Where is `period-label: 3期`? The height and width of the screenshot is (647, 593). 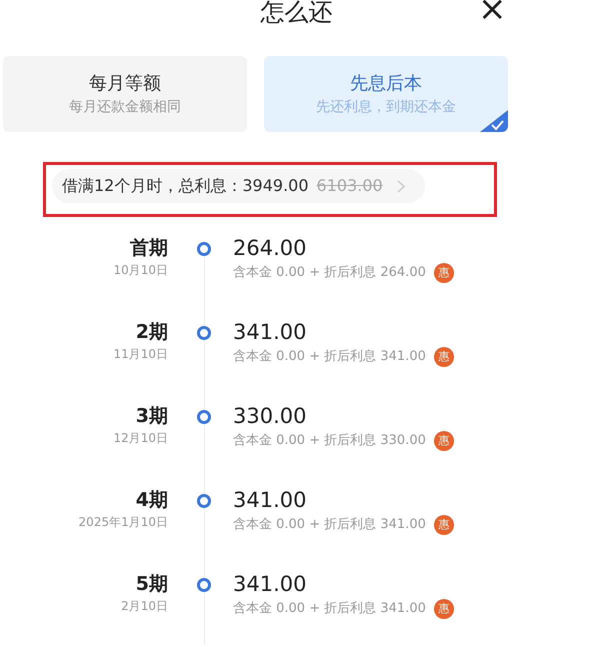
period-label: 3期 is located at coordinates (151, 416).